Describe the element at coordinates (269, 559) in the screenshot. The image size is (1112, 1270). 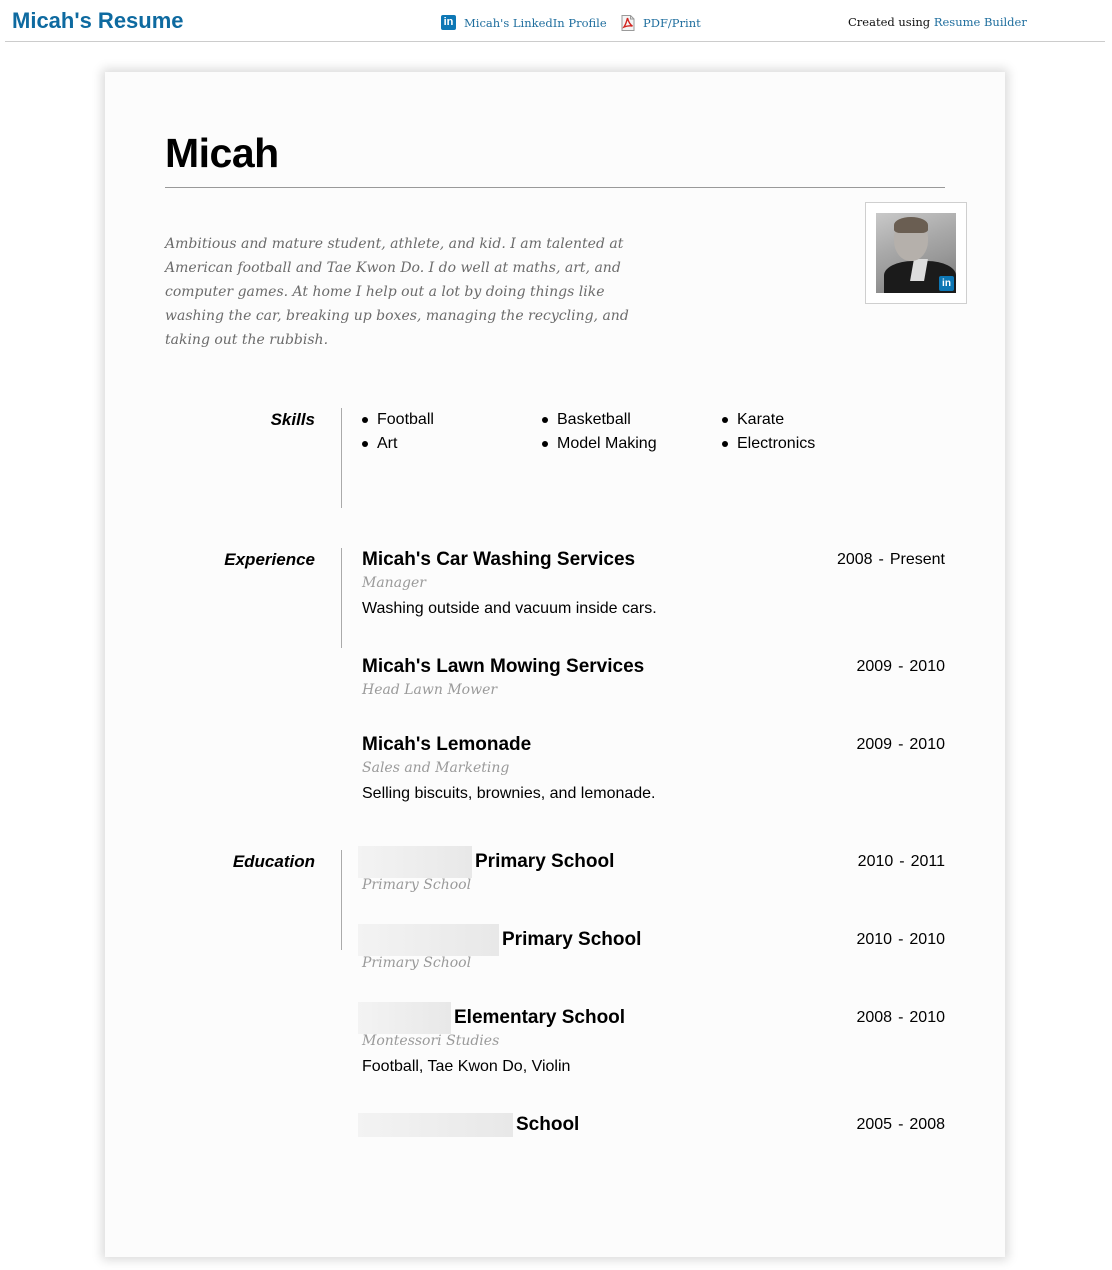
I see `experience-heading: Experience` at that location.